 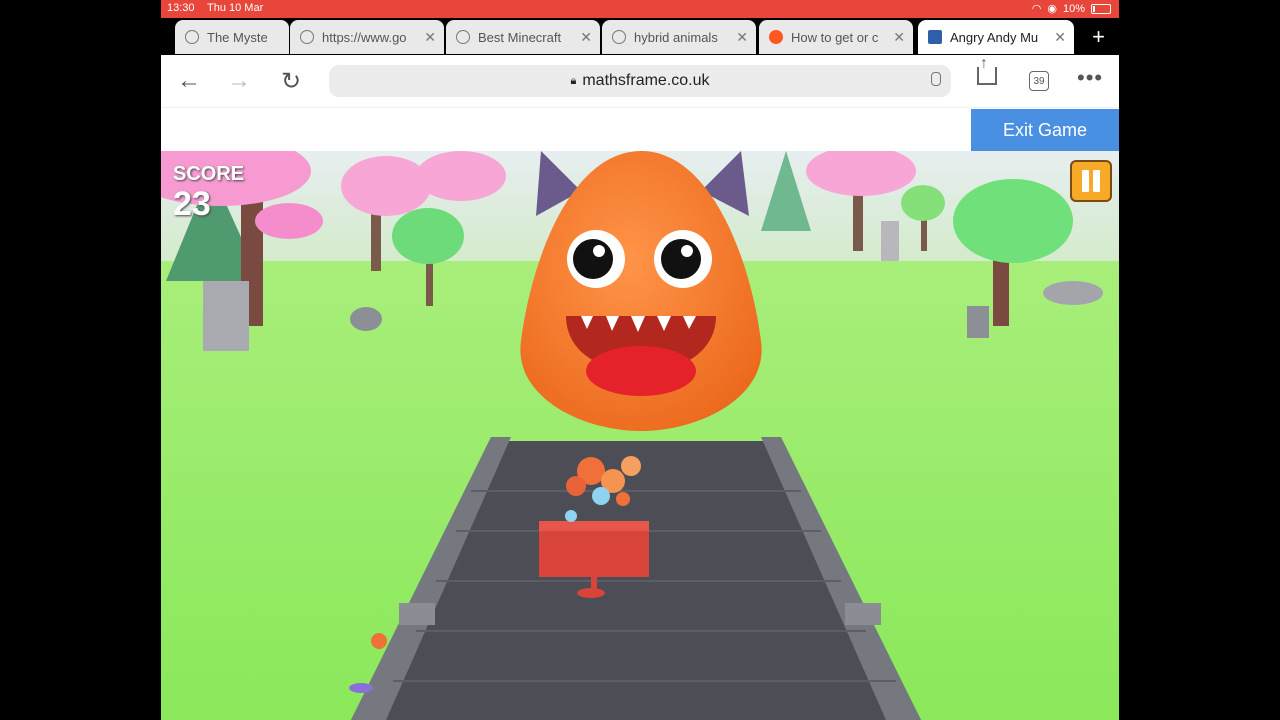 I want to click on exit-game-button: Exit Game, so click(x=1045, y=130).